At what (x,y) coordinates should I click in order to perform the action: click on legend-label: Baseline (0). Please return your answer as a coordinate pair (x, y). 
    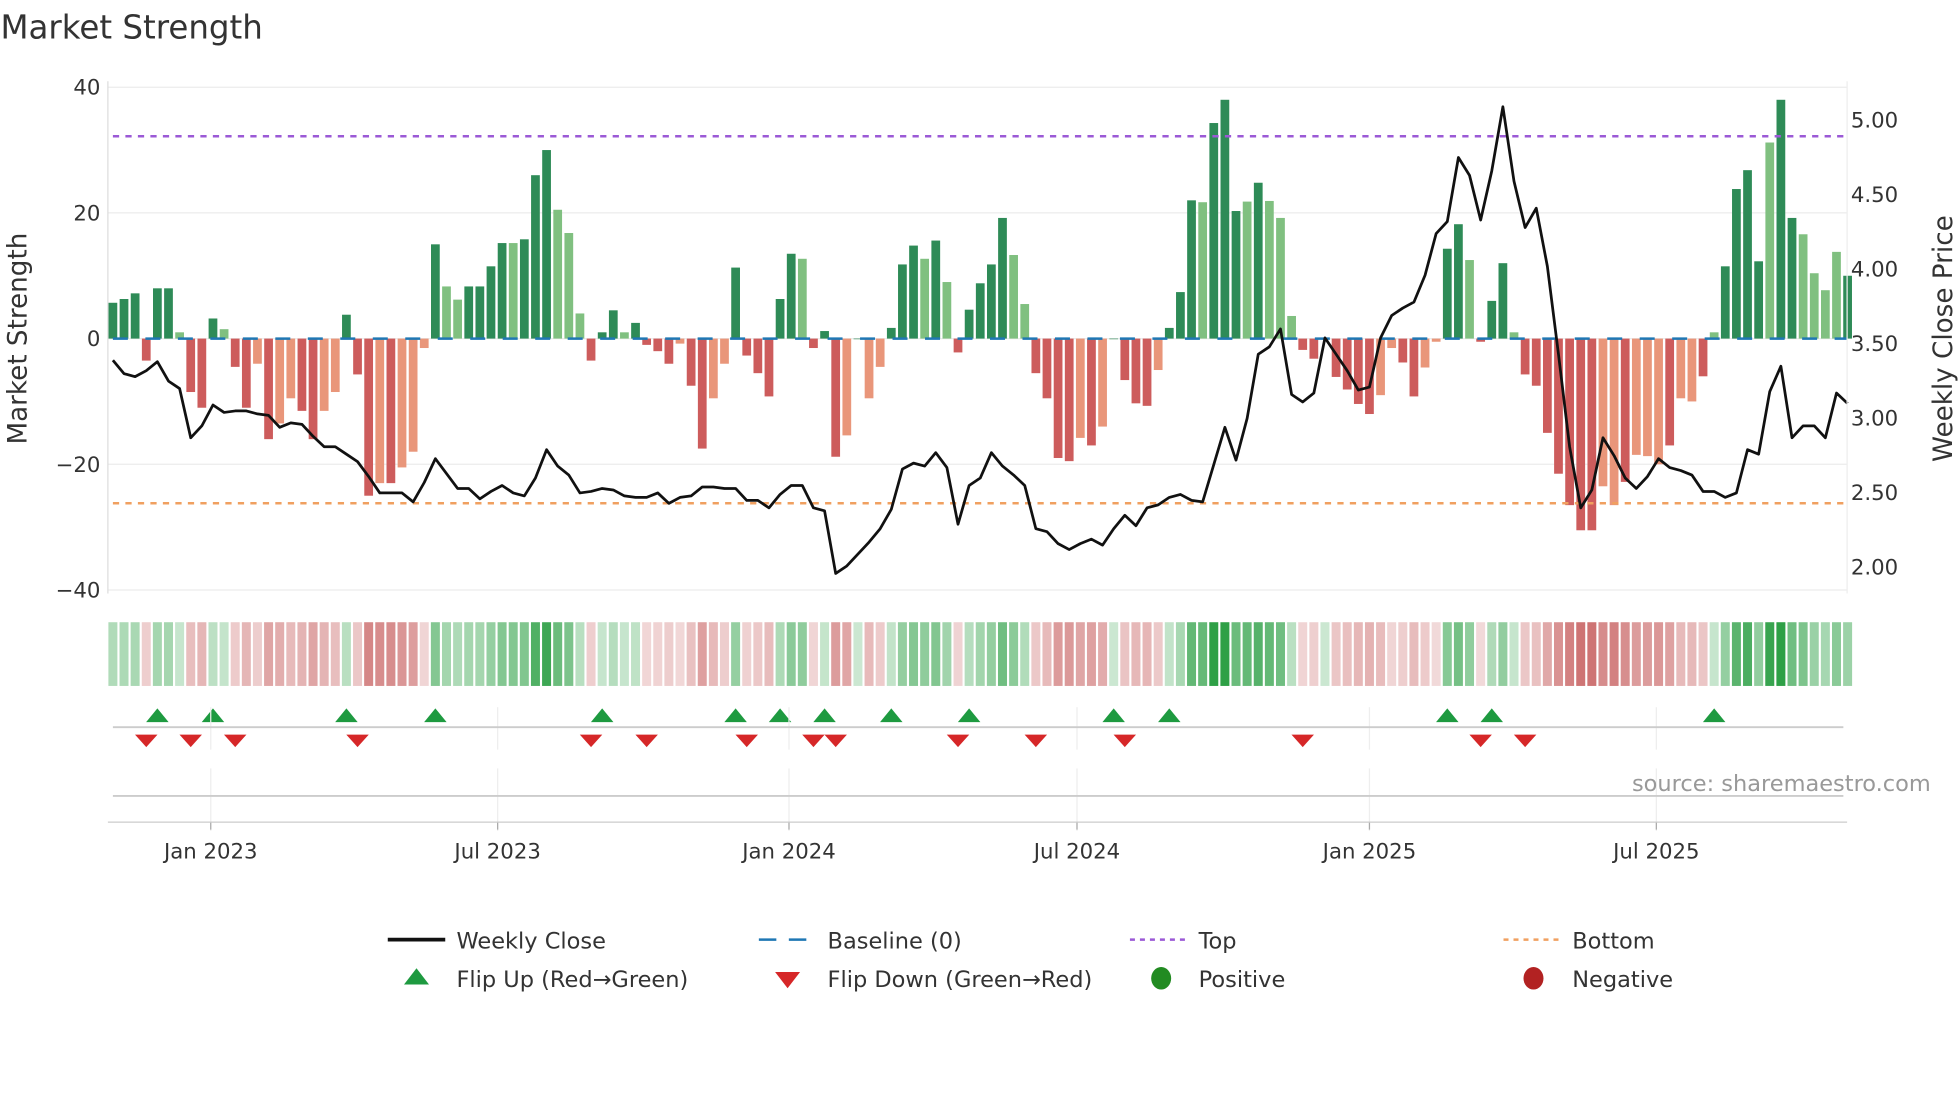
    Looking at the image, I should click on (895, 941).